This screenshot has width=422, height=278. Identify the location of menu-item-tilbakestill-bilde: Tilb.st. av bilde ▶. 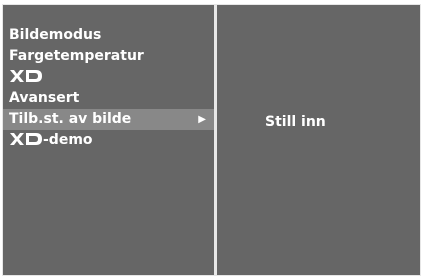
(108, 119).